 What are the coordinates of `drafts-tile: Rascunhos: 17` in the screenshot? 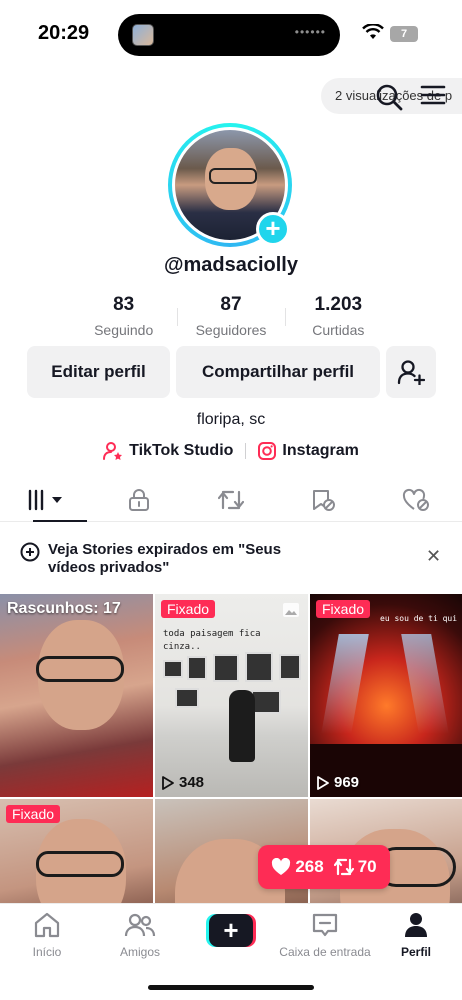 It's located at (76, 695).